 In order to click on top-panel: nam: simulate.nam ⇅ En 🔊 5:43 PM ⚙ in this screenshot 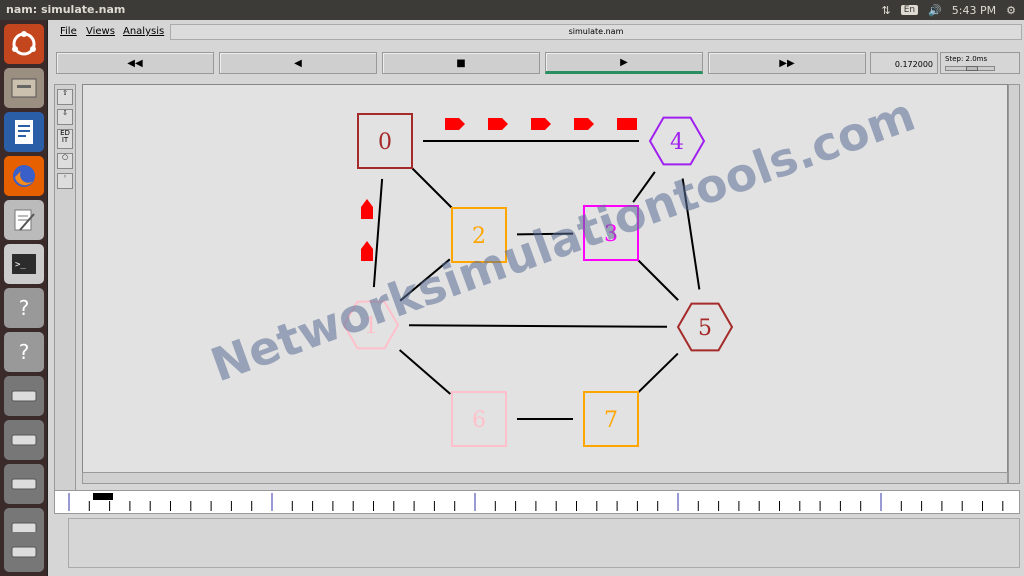, I will do `click(512, 10)`.